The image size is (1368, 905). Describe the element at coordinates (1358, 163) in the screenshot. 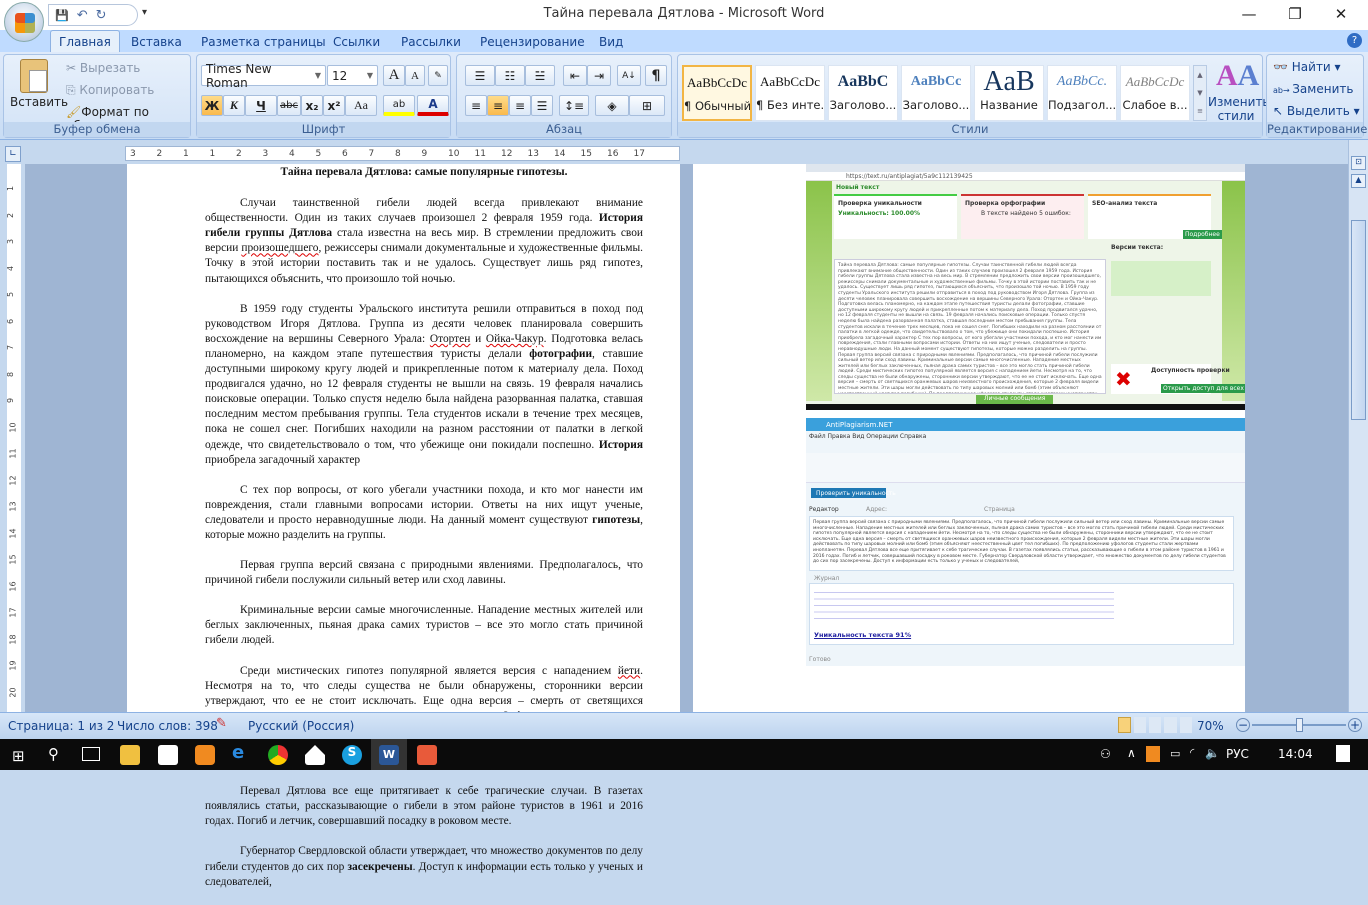

I see `split-icon: ⊡` at that location.